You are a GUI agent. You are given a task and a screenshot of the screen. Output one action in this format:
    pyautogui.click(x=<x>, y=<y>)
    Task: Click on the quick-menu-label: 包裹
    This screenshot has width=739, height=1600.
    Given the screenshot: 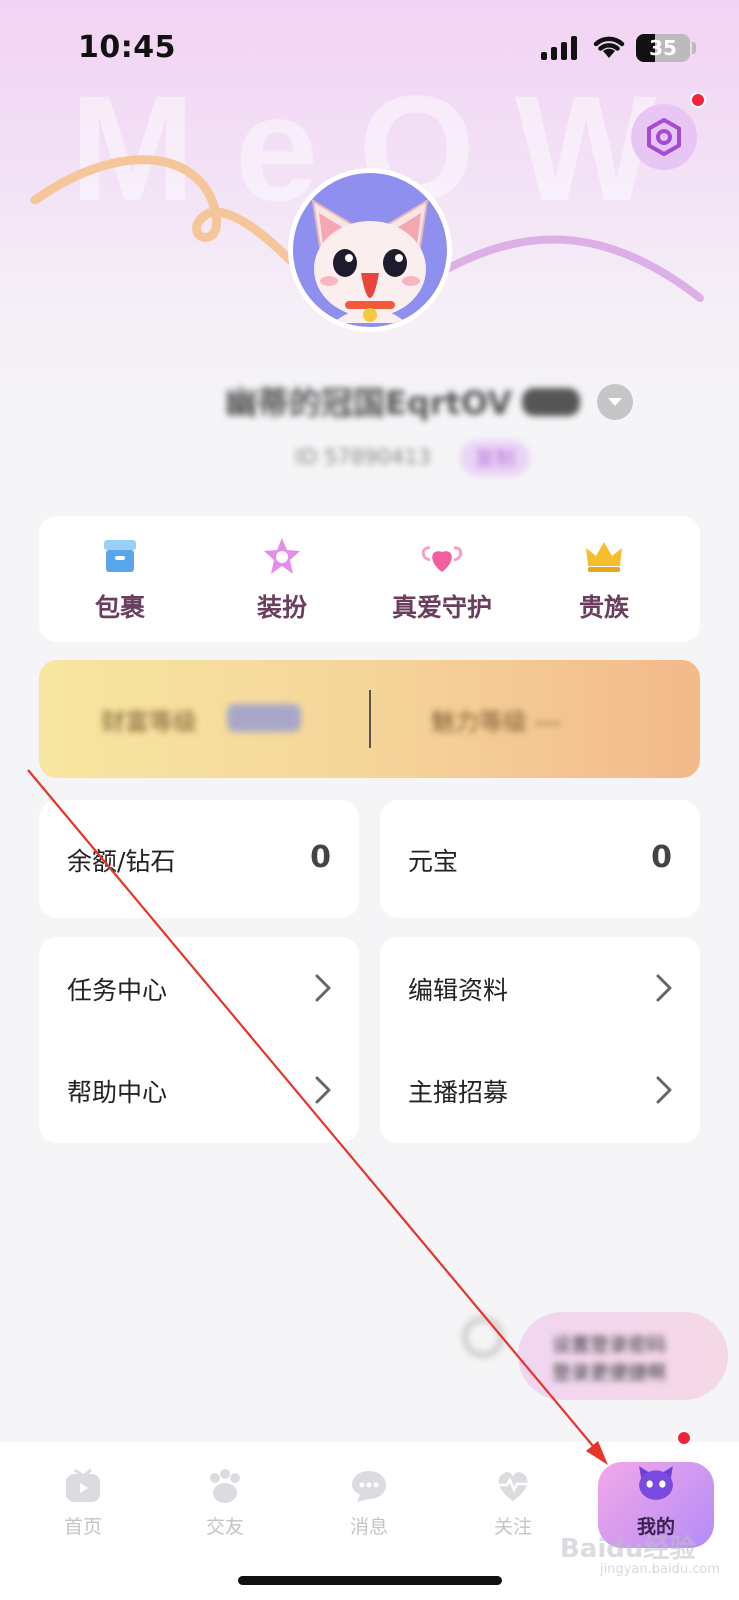 What is the action you would take?
    pyautogui.click(x=119, y=607)
    